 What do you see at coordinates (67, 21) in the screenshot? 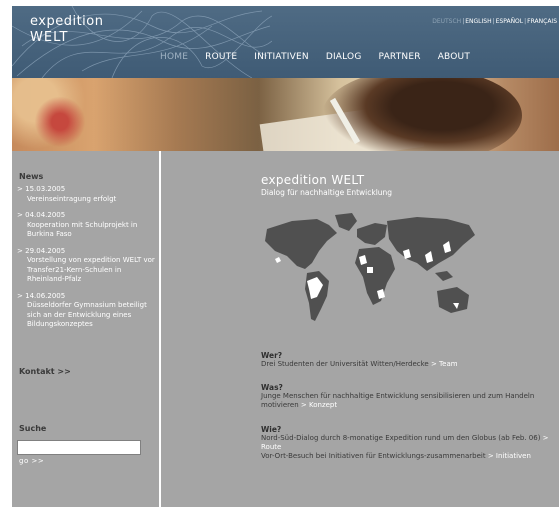
I see `logo-line1: expedition` at bounding box center [67, 21].